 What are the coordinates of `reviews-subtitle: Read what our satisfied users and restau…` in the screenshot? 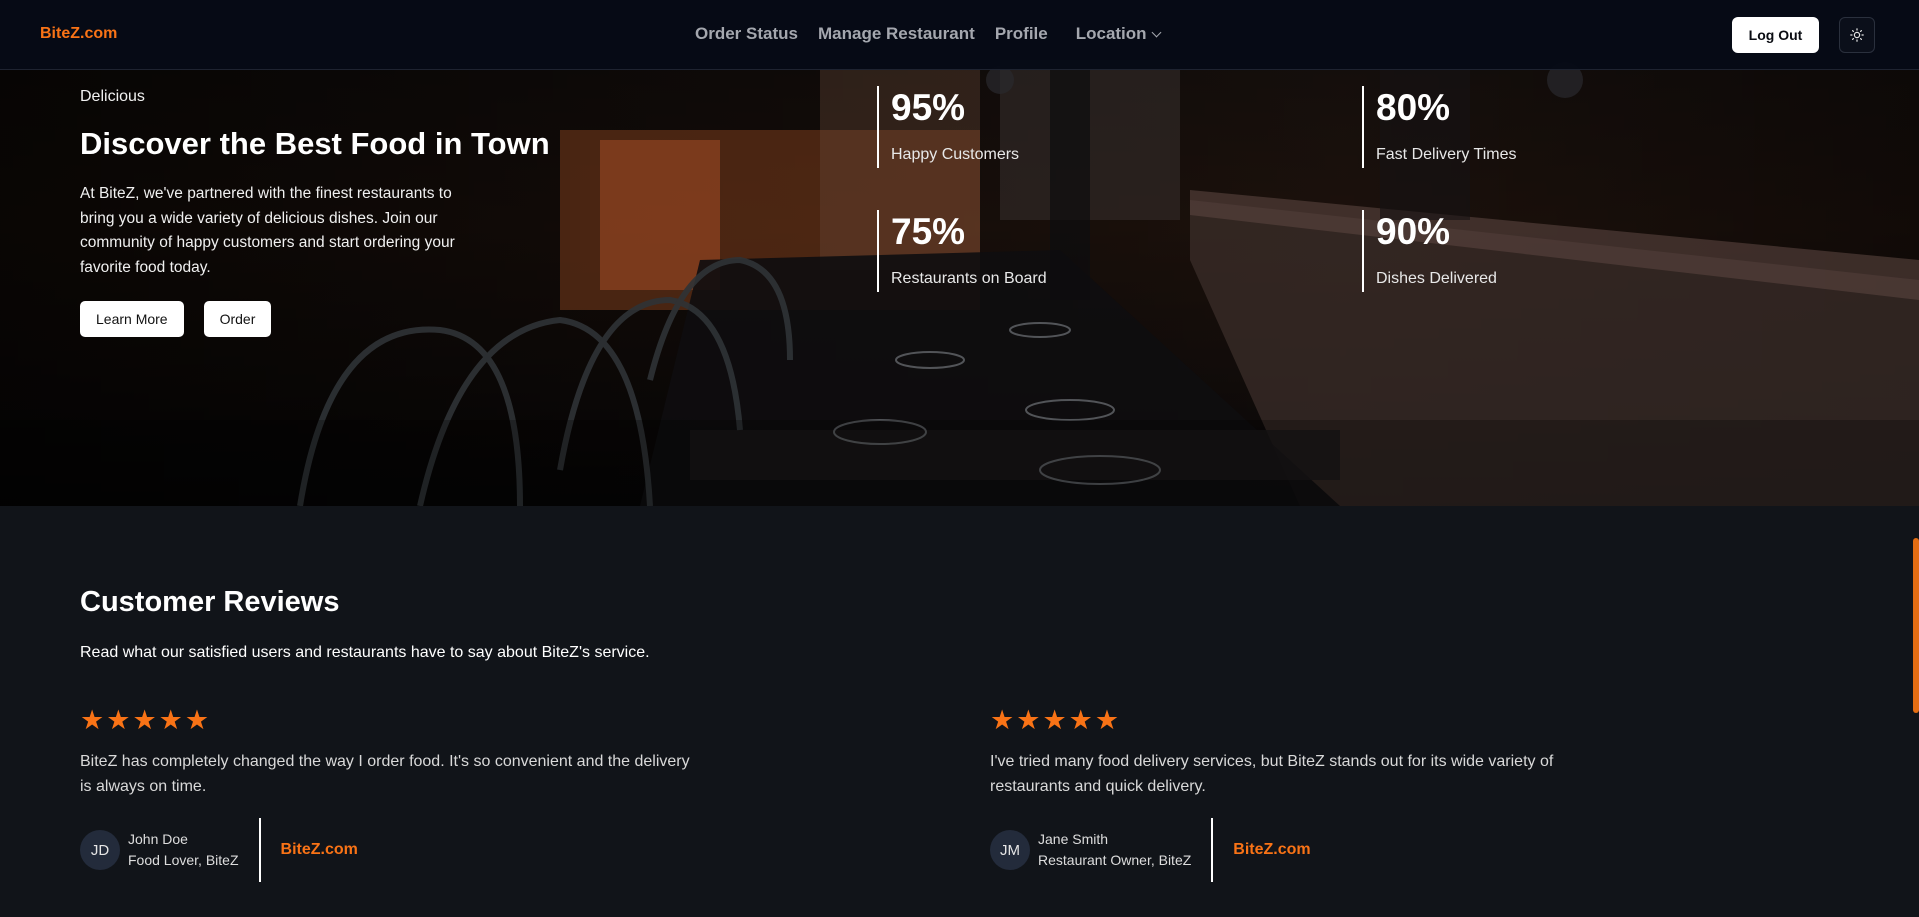 It's located at (365, 652).